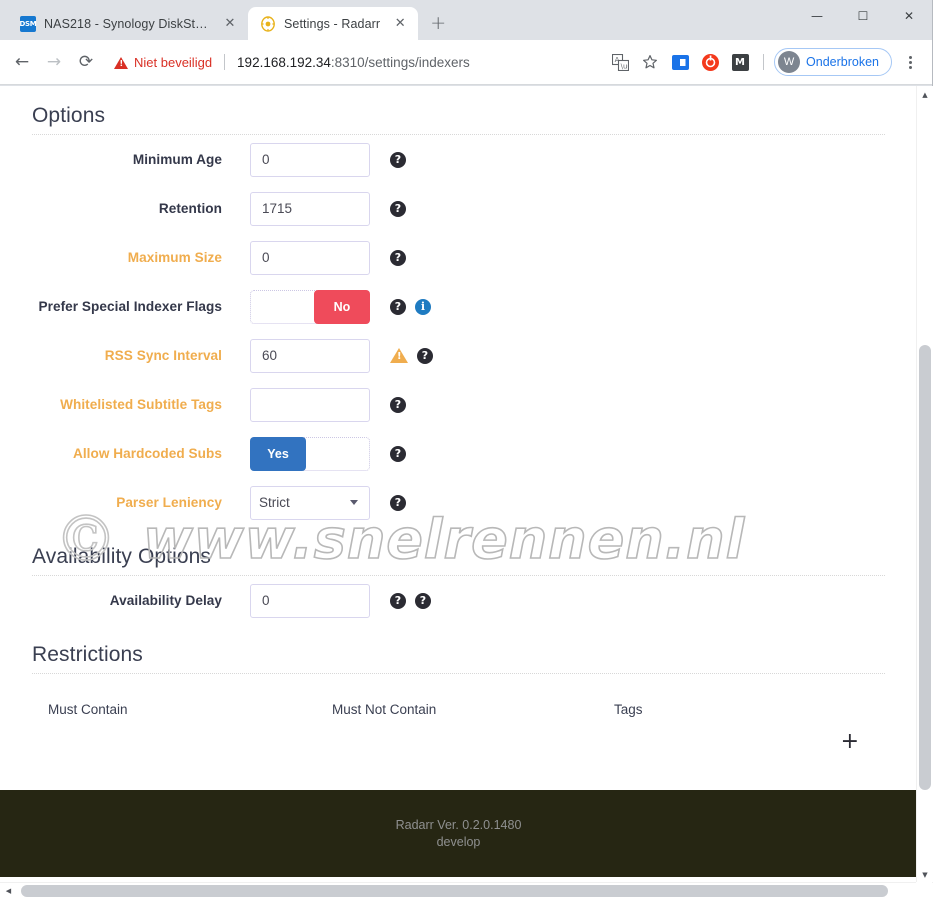  What do you see at coordinates (121, 63) in the screenshot?
I see `insecure-warning-icon` at bounding box center [121, 63].